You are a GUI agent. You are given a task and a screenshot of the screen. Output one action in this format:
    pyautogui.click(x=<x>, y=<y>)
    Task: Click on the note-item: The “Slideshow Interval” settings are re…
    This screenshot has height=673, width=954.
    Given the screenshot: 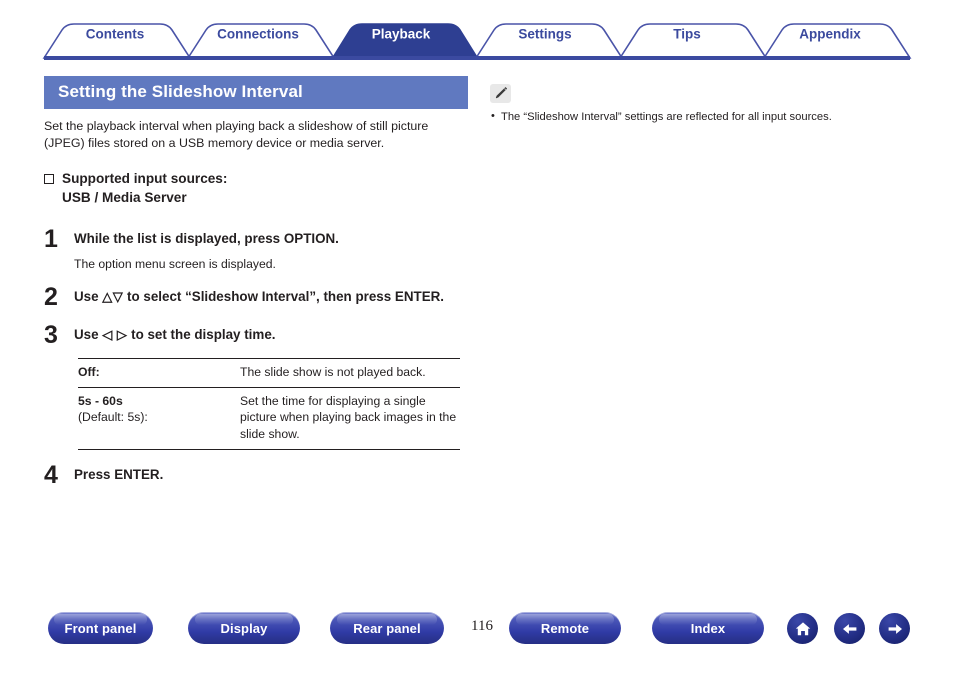 What is the action you would take?
    pyautogui.click(x=700, y=117)
    